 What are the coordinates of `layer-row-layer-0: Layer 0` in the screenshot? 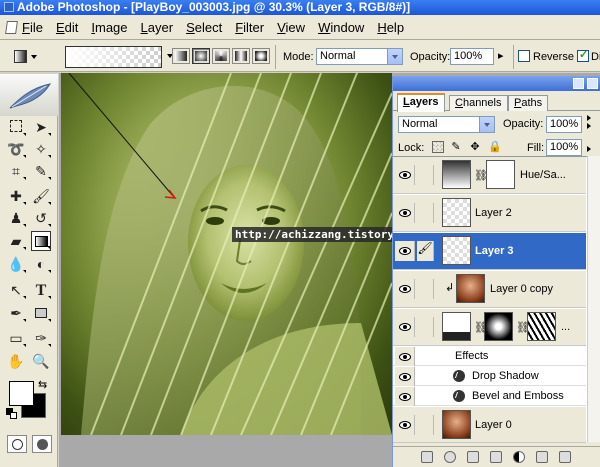 It's located at (489, 425).